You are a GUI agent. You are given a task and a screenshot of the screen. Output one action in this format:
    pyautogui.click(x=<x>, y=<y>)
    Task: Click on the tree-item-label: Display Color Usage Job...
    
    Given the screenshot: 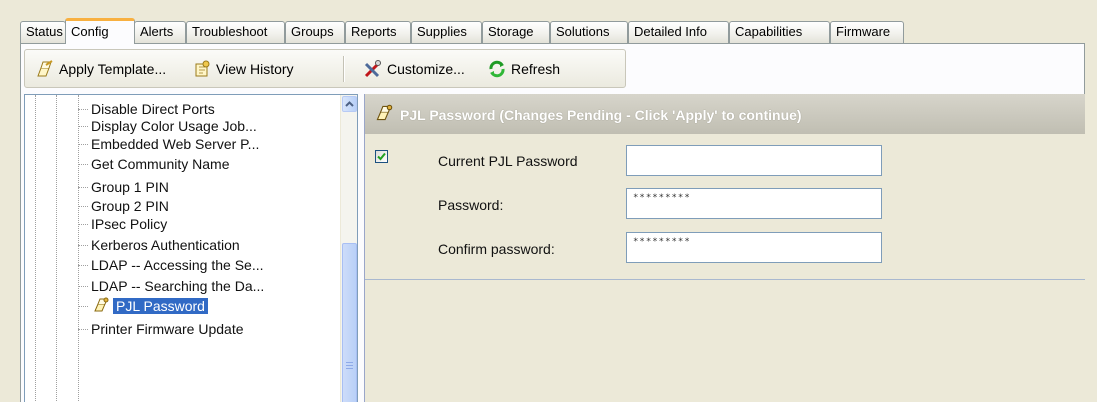 What is the action you would take?
    pyautogui.click(x=174, y=126)
    